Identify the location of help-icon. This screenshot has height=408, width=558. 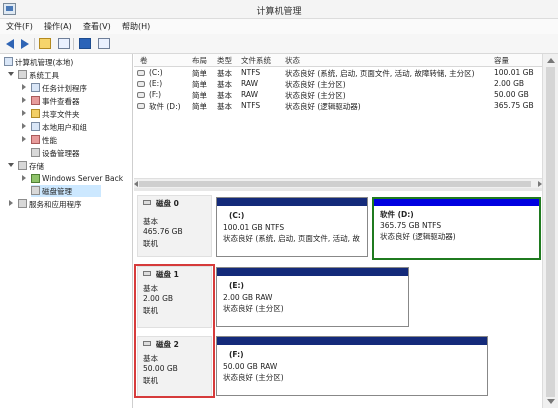
(85, 43).